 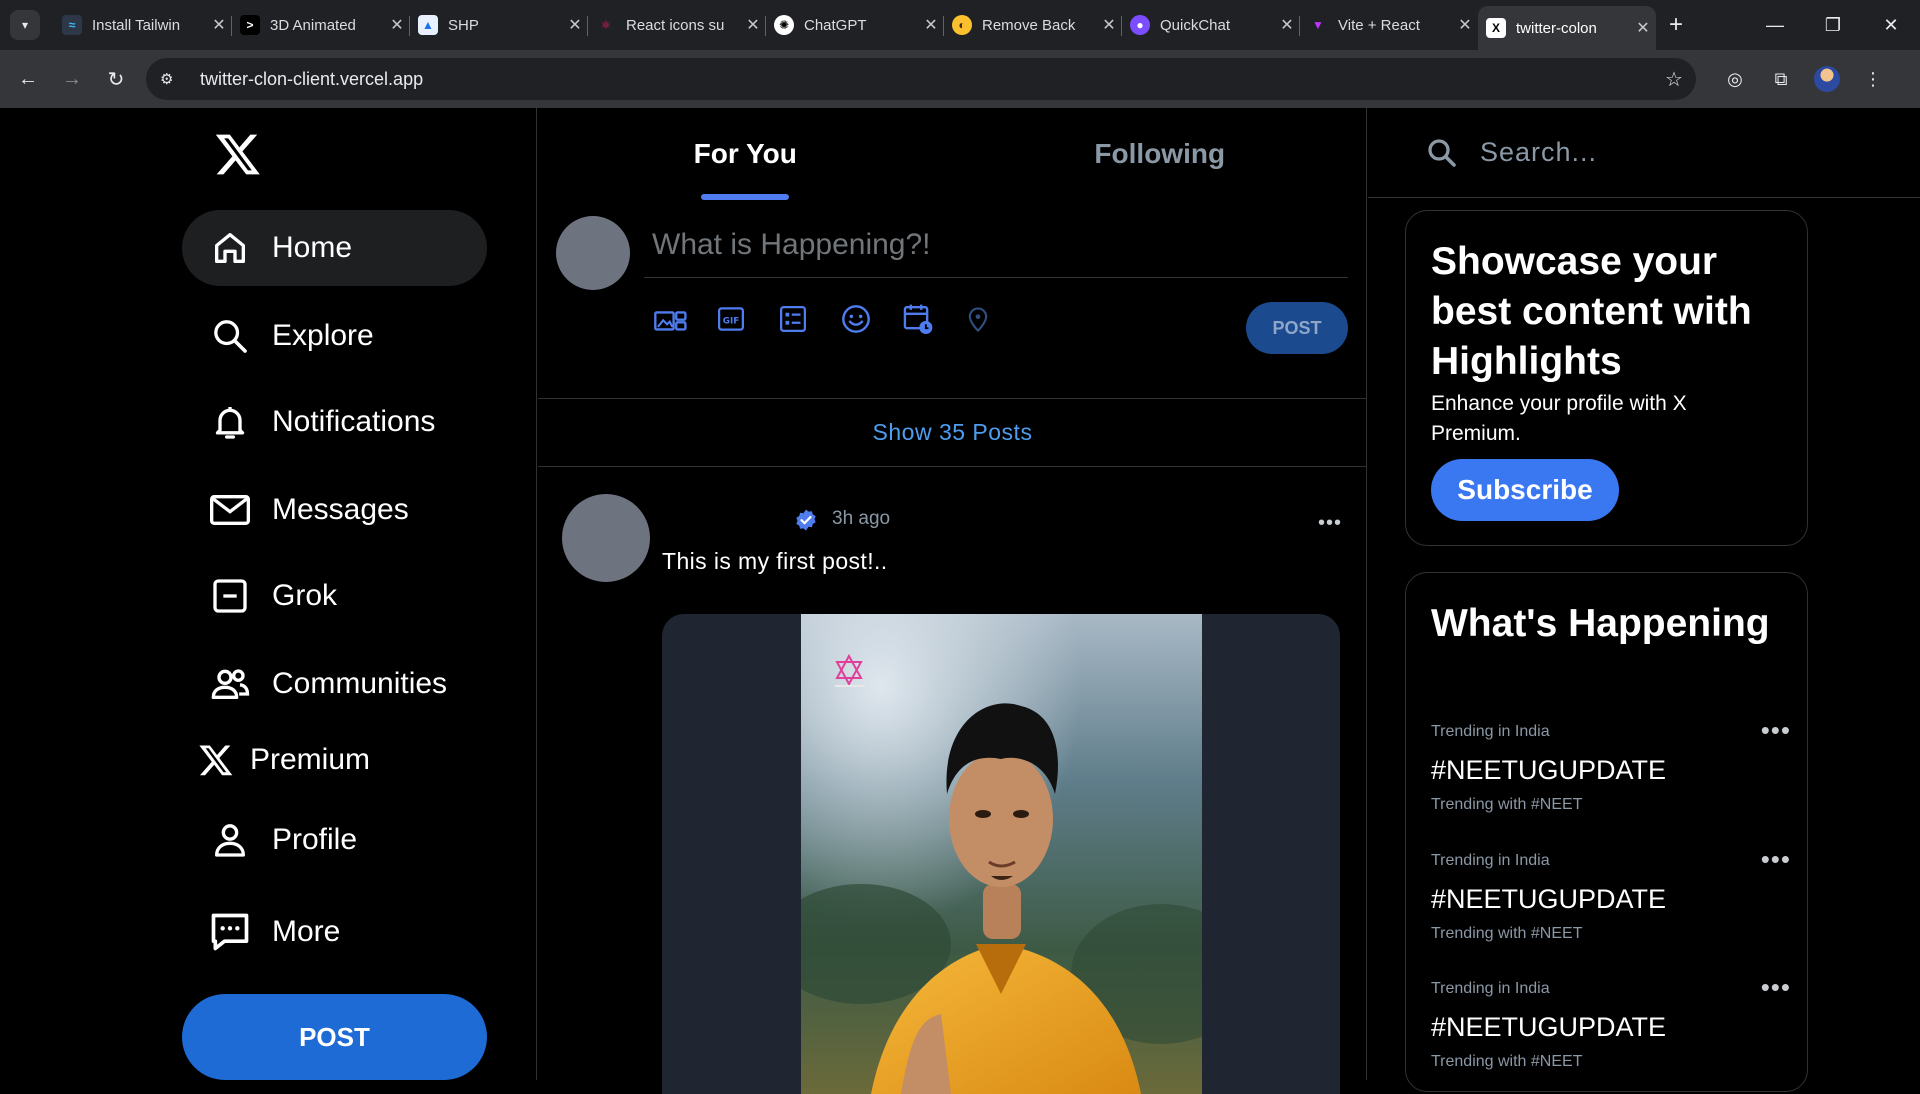 What do you see at coordinates (334, 760) in the screenshot?
I see `sidebar-item-premium: Premium` at bounding box center [334, 760].